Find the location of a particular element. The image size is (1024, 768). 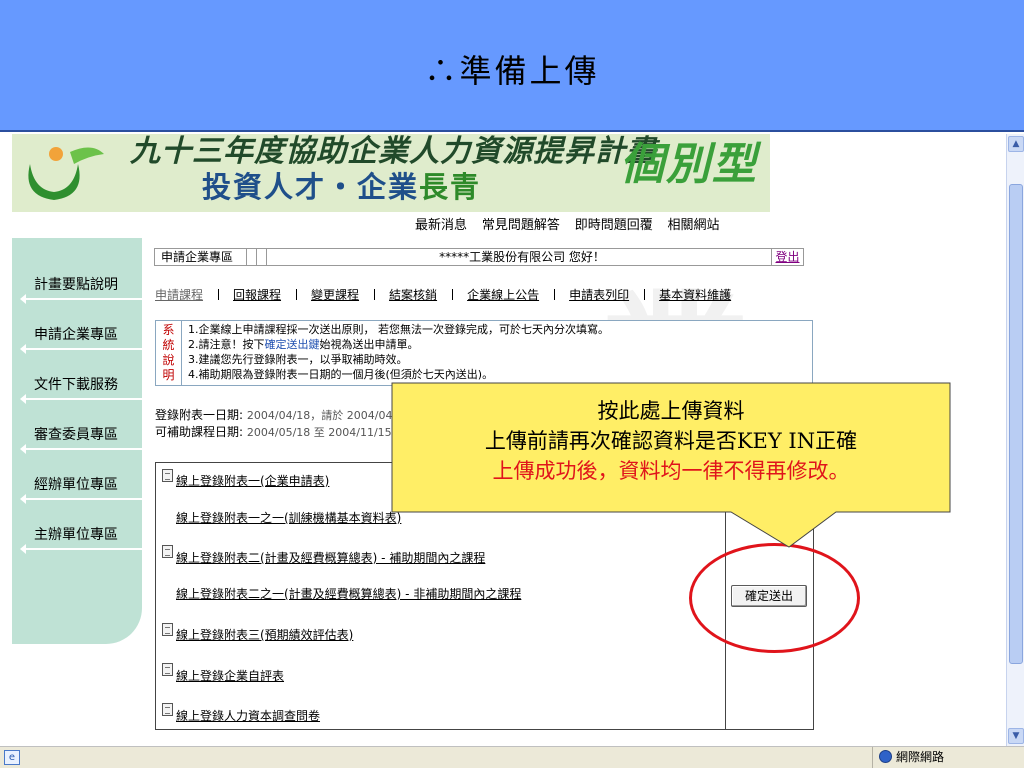

date-line: 登錄附表一日期: 2004/04/18，請於 2004/04/ is located at coordinates (275, 415).